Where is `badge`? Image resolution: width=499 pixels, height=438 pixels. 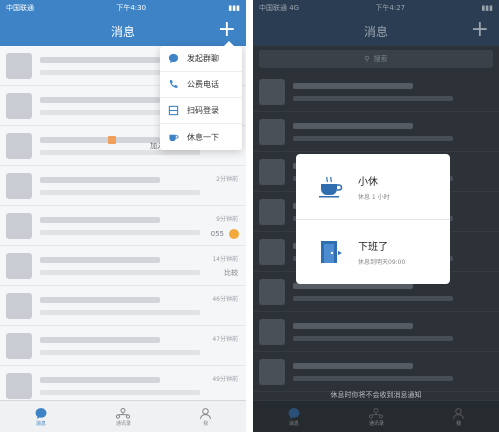 badge is located at coordinates (112, 140).